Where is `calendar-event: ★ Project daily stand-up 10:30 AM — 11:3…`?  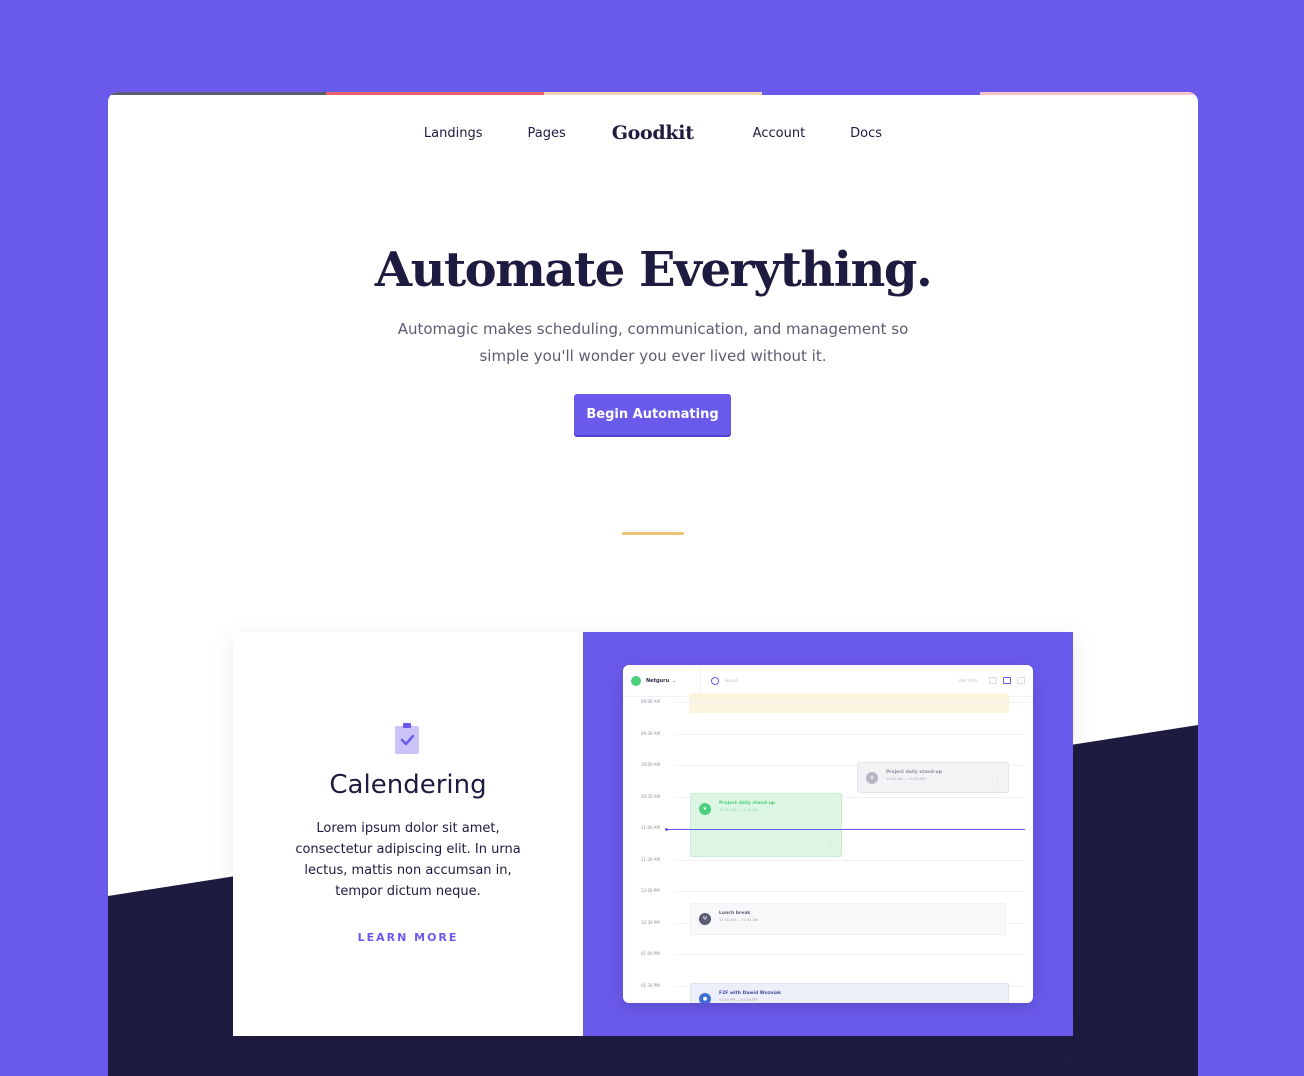 calendar-event: ★ Project daily stand-up 10:30 AM — 11:3… is located at coordinates (766, 825).